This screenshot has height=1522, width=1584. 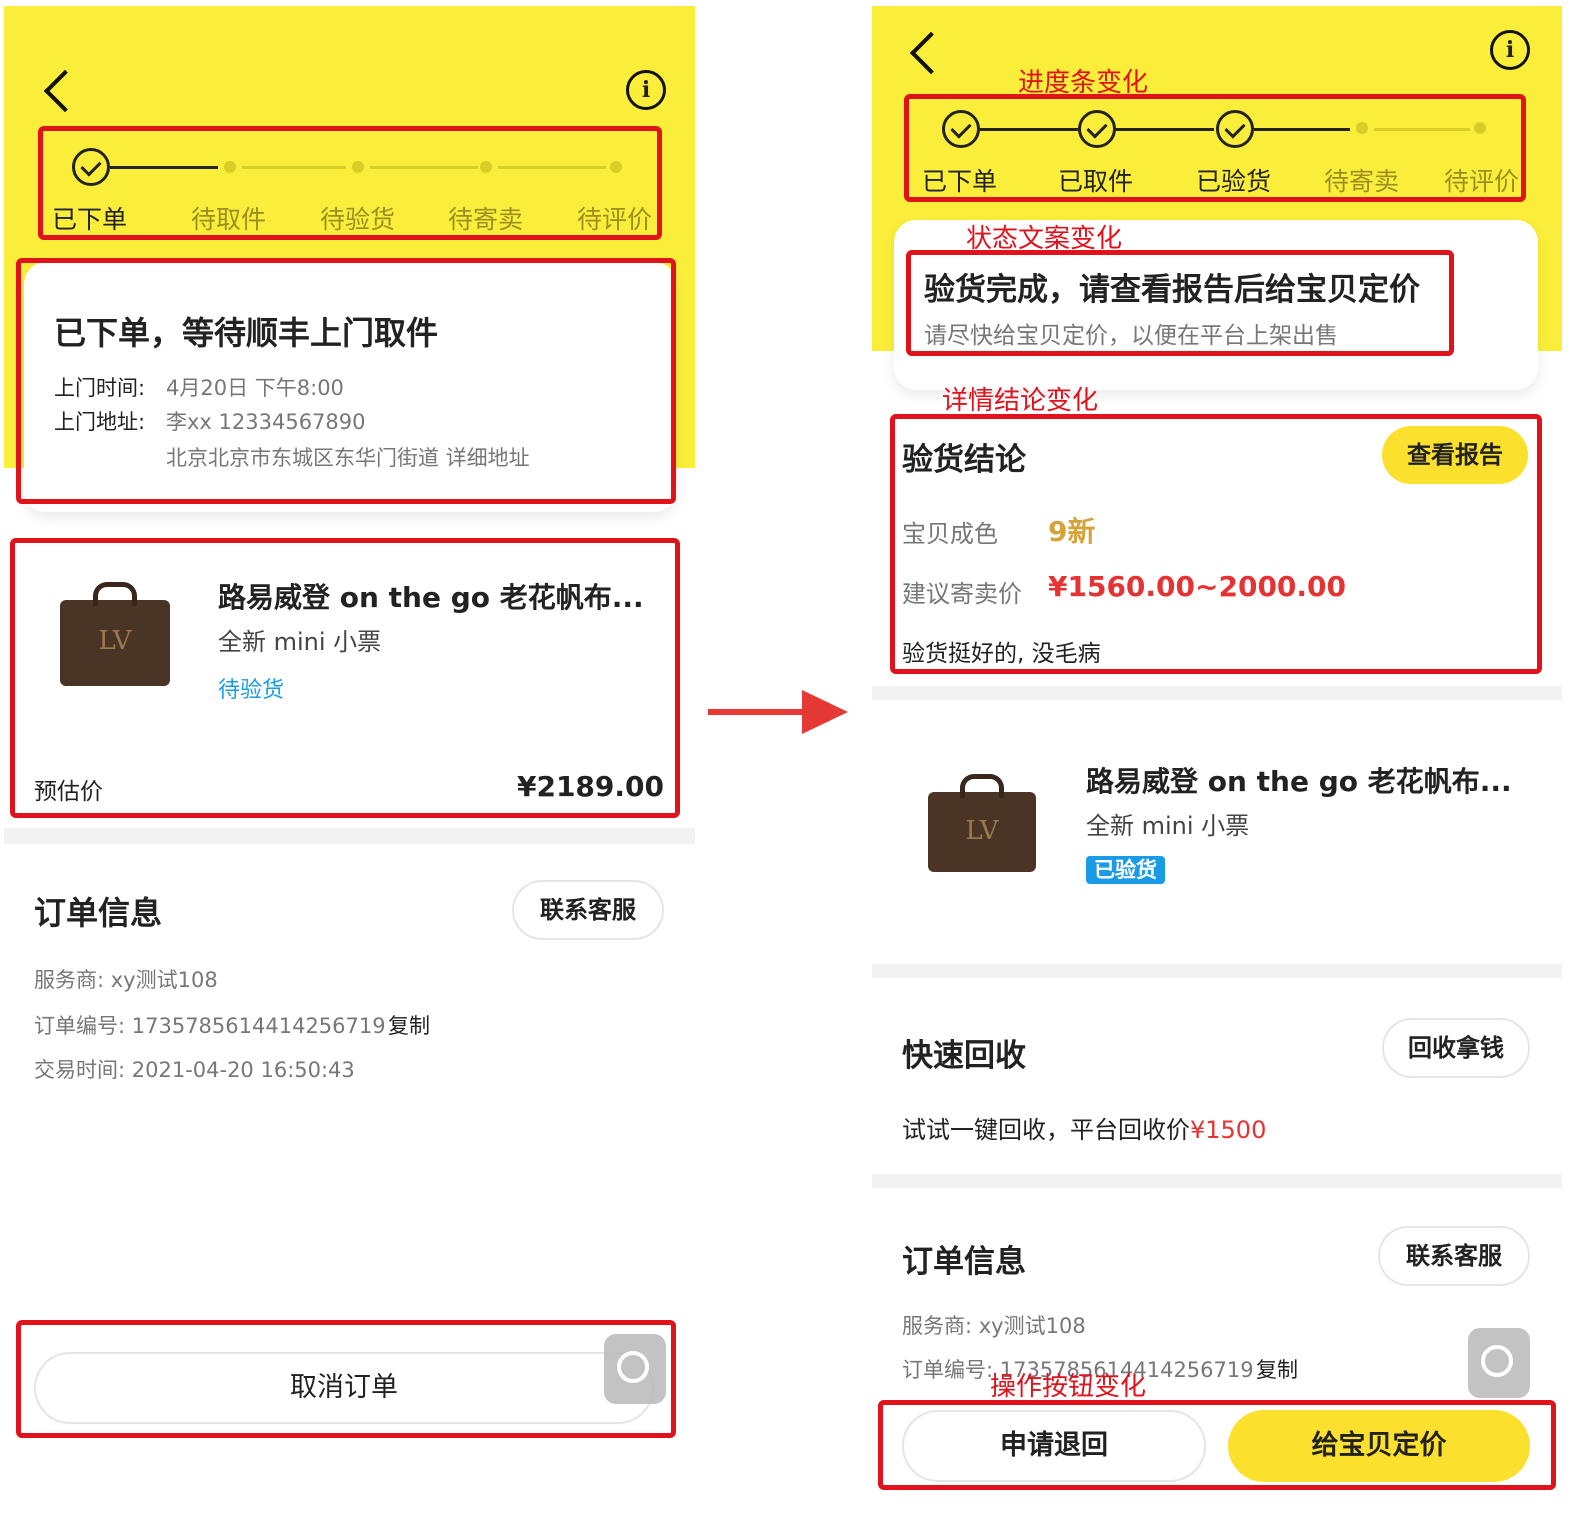 I want to click on arrow-right-icon, so click(x=778, y=712).